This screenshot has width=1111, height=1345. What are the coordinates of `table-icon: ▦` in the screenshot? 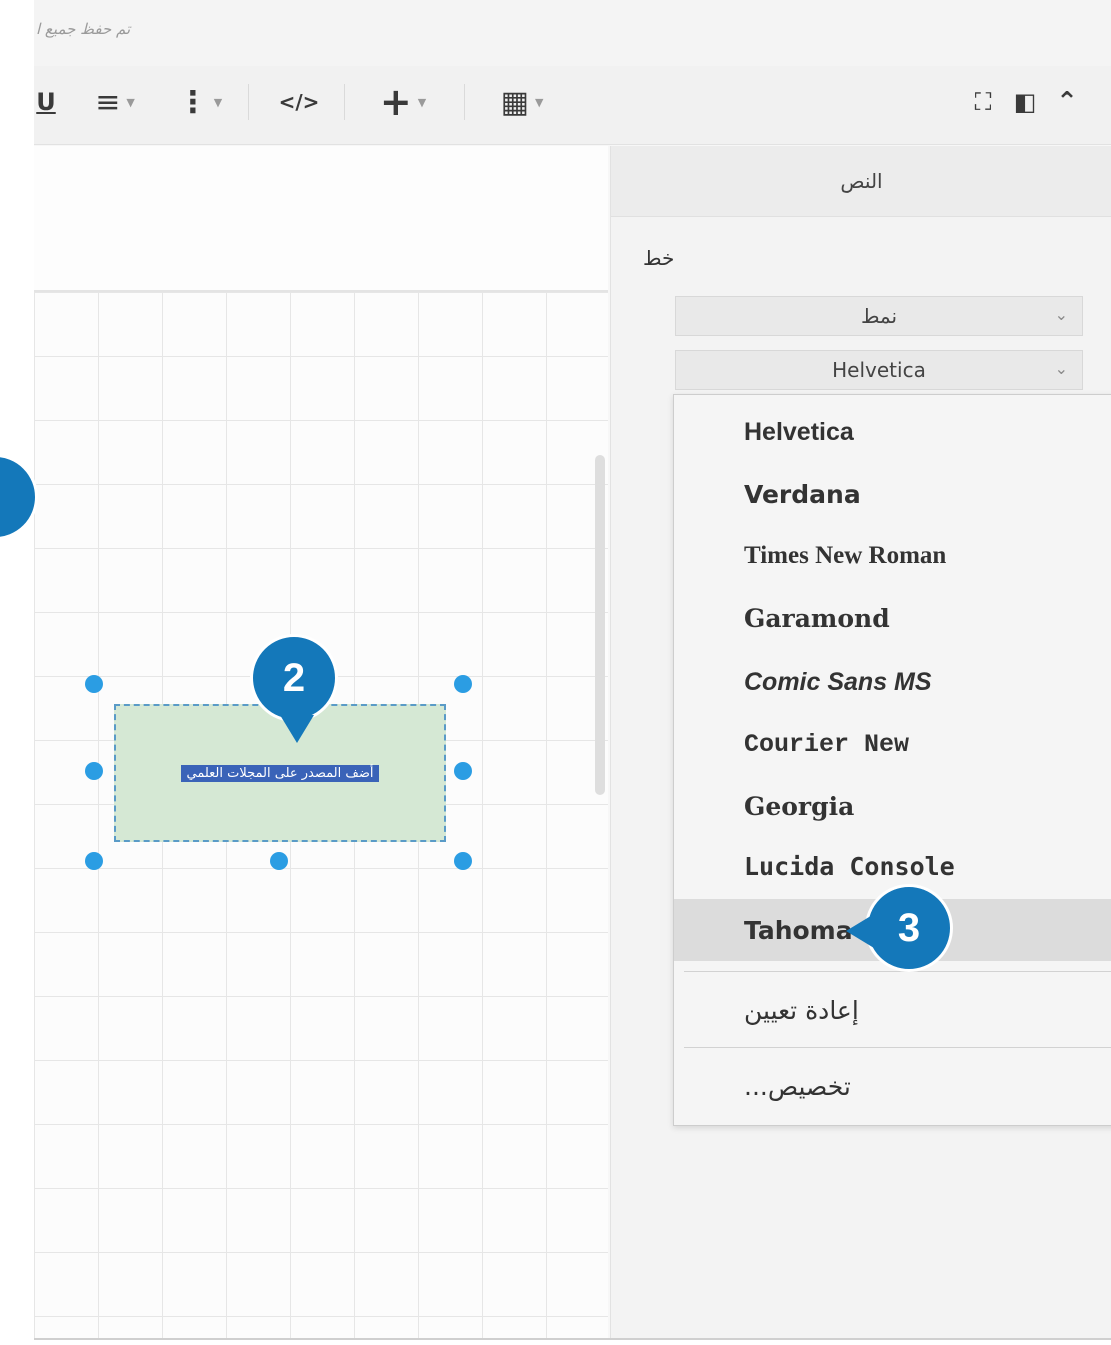 It's located at (514, 102).